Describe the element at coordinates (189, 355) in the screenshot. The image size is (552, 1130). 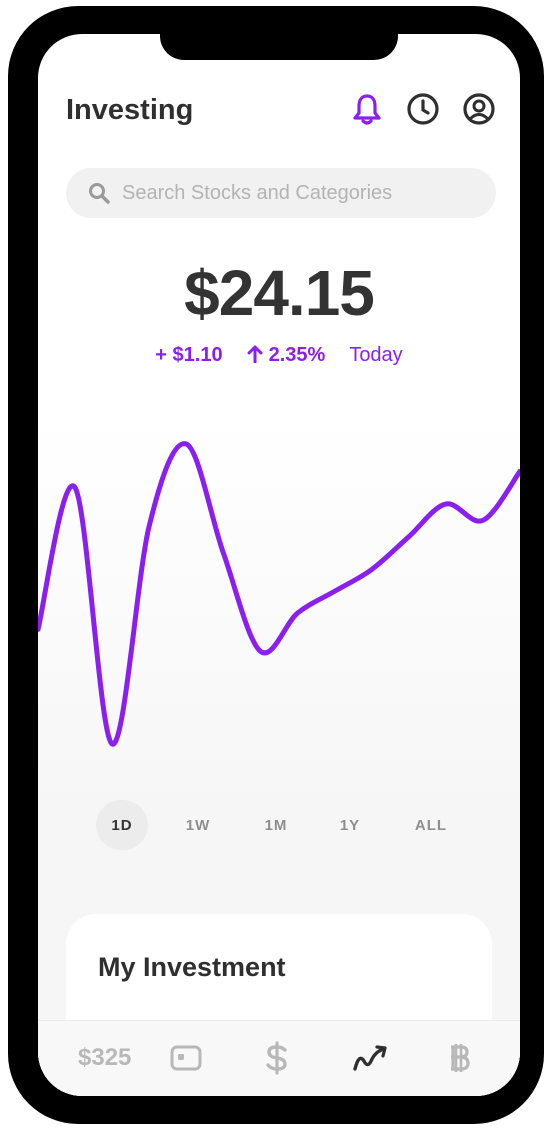
I see `change-amount: + $1.10` at that location.